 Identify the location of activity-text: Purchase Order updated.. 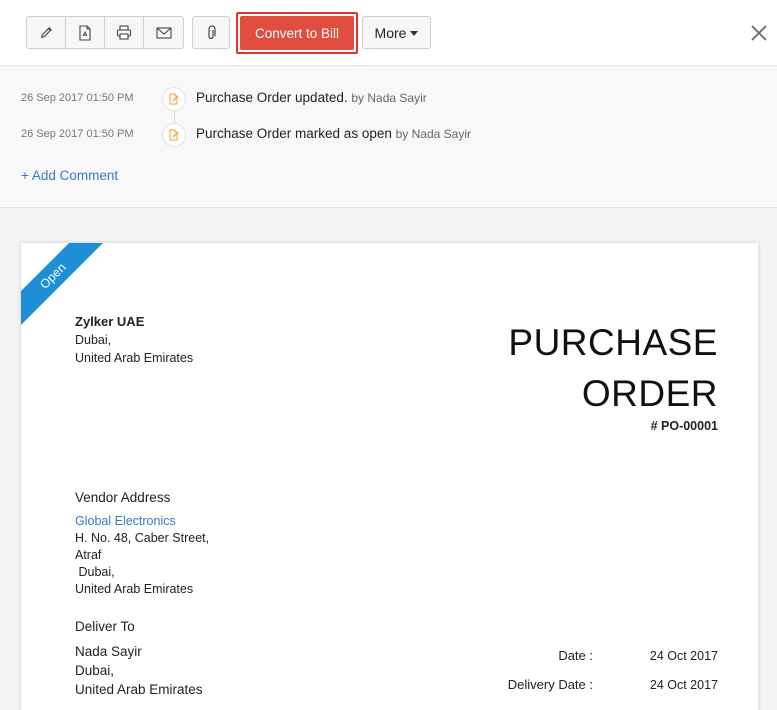
(272, 97).